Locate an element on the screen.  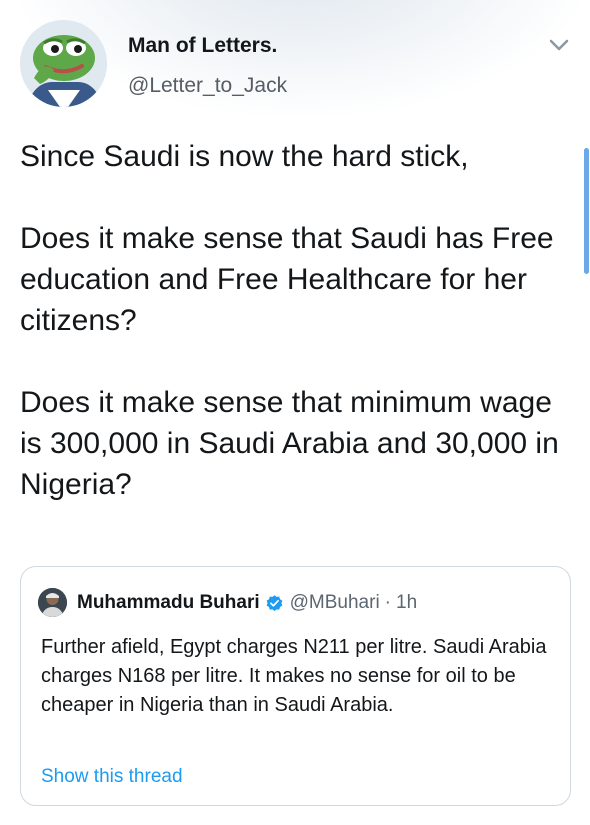
pepe-frog-avatar-icon is located at coordinates (63, 63).